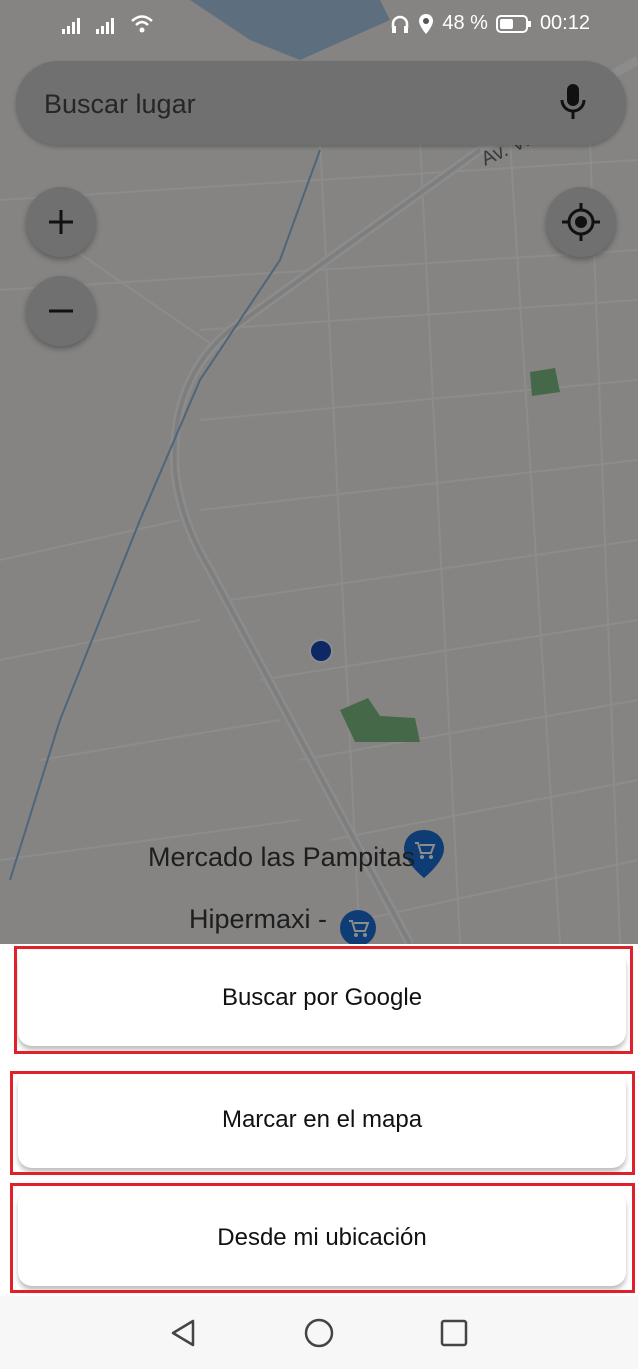  I want to click on search-input: Buscar lugar, so click(120, 104).